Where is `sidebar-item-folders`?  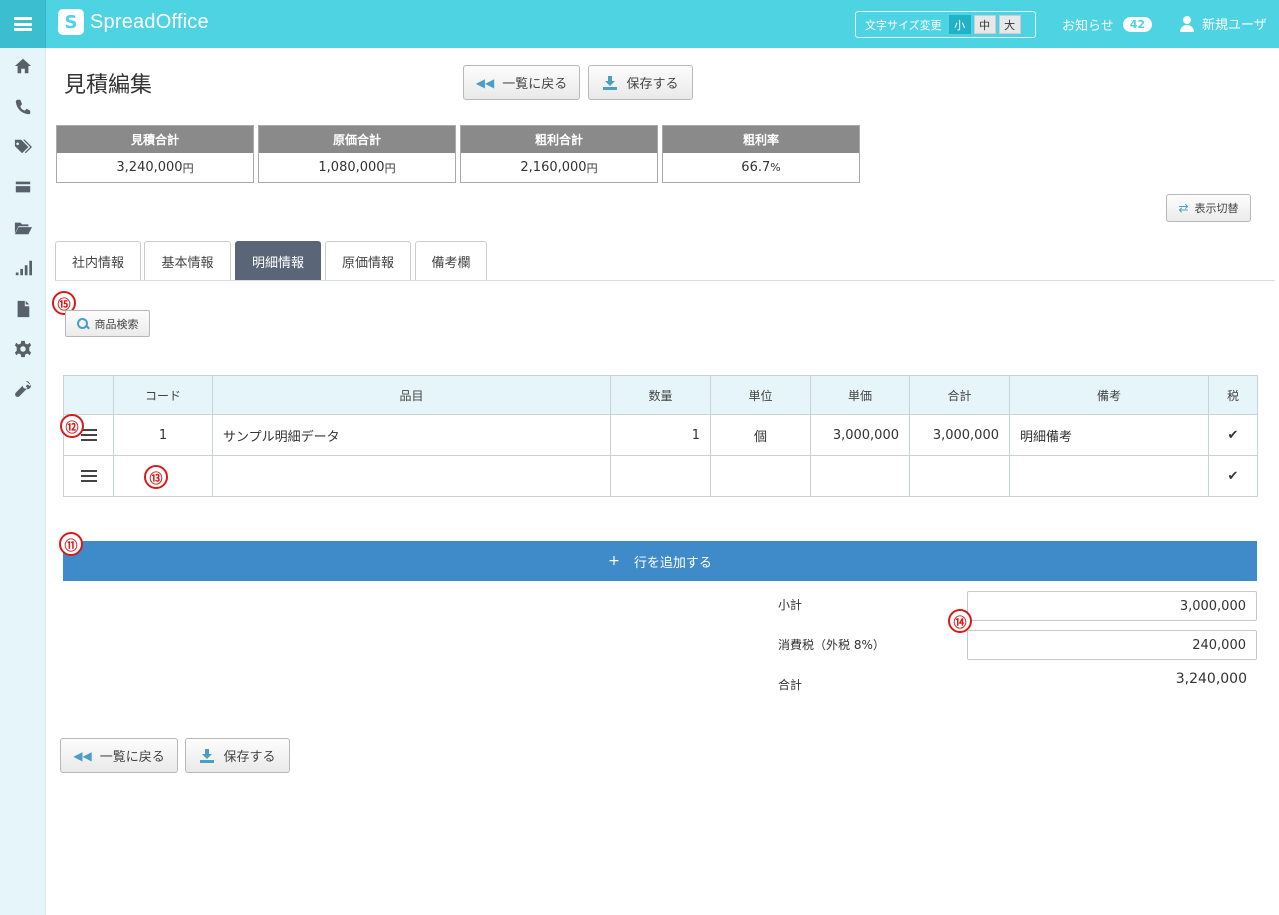 sidebar-item-folders is located at coordinates (23, 228).